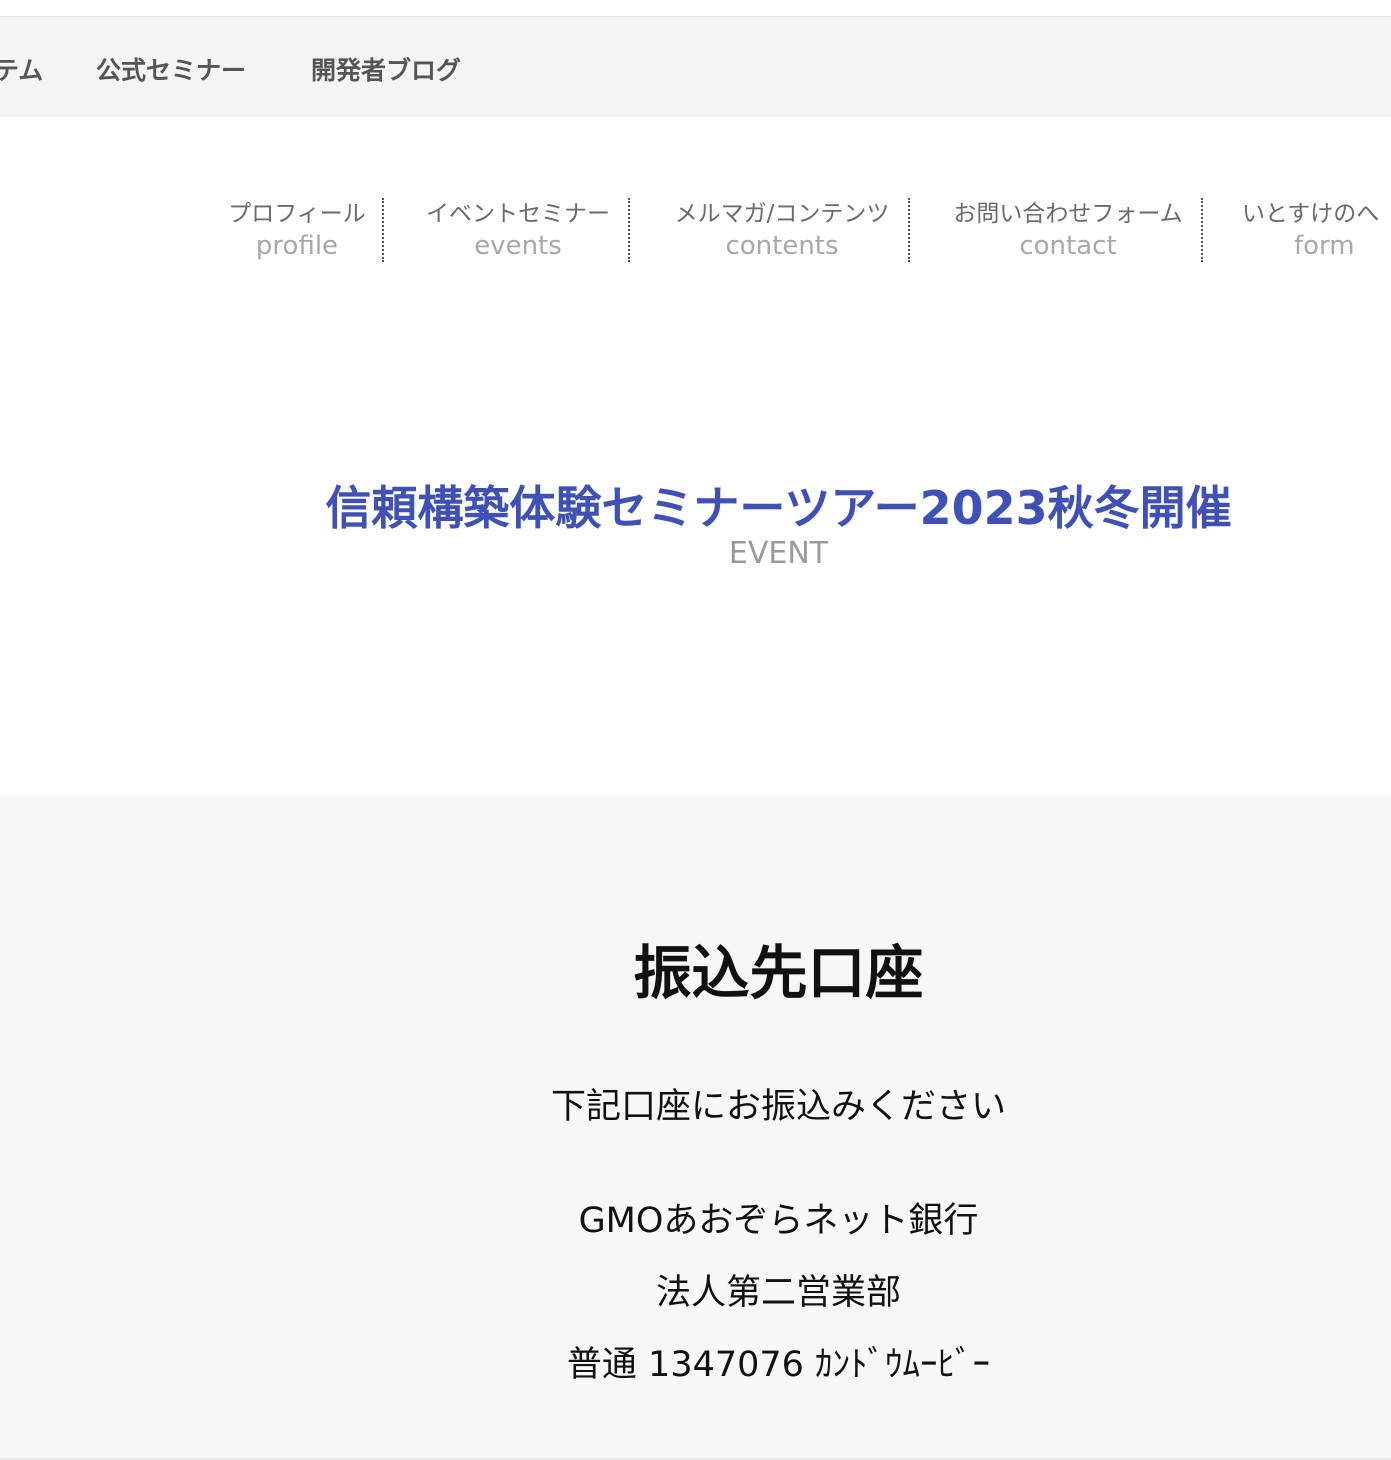  What do you see at coordinates (782, 230) in the screenshot?
I see `nav-item-contents: メルマガ/コンテンツ contents` at bounding box center [782, 230].